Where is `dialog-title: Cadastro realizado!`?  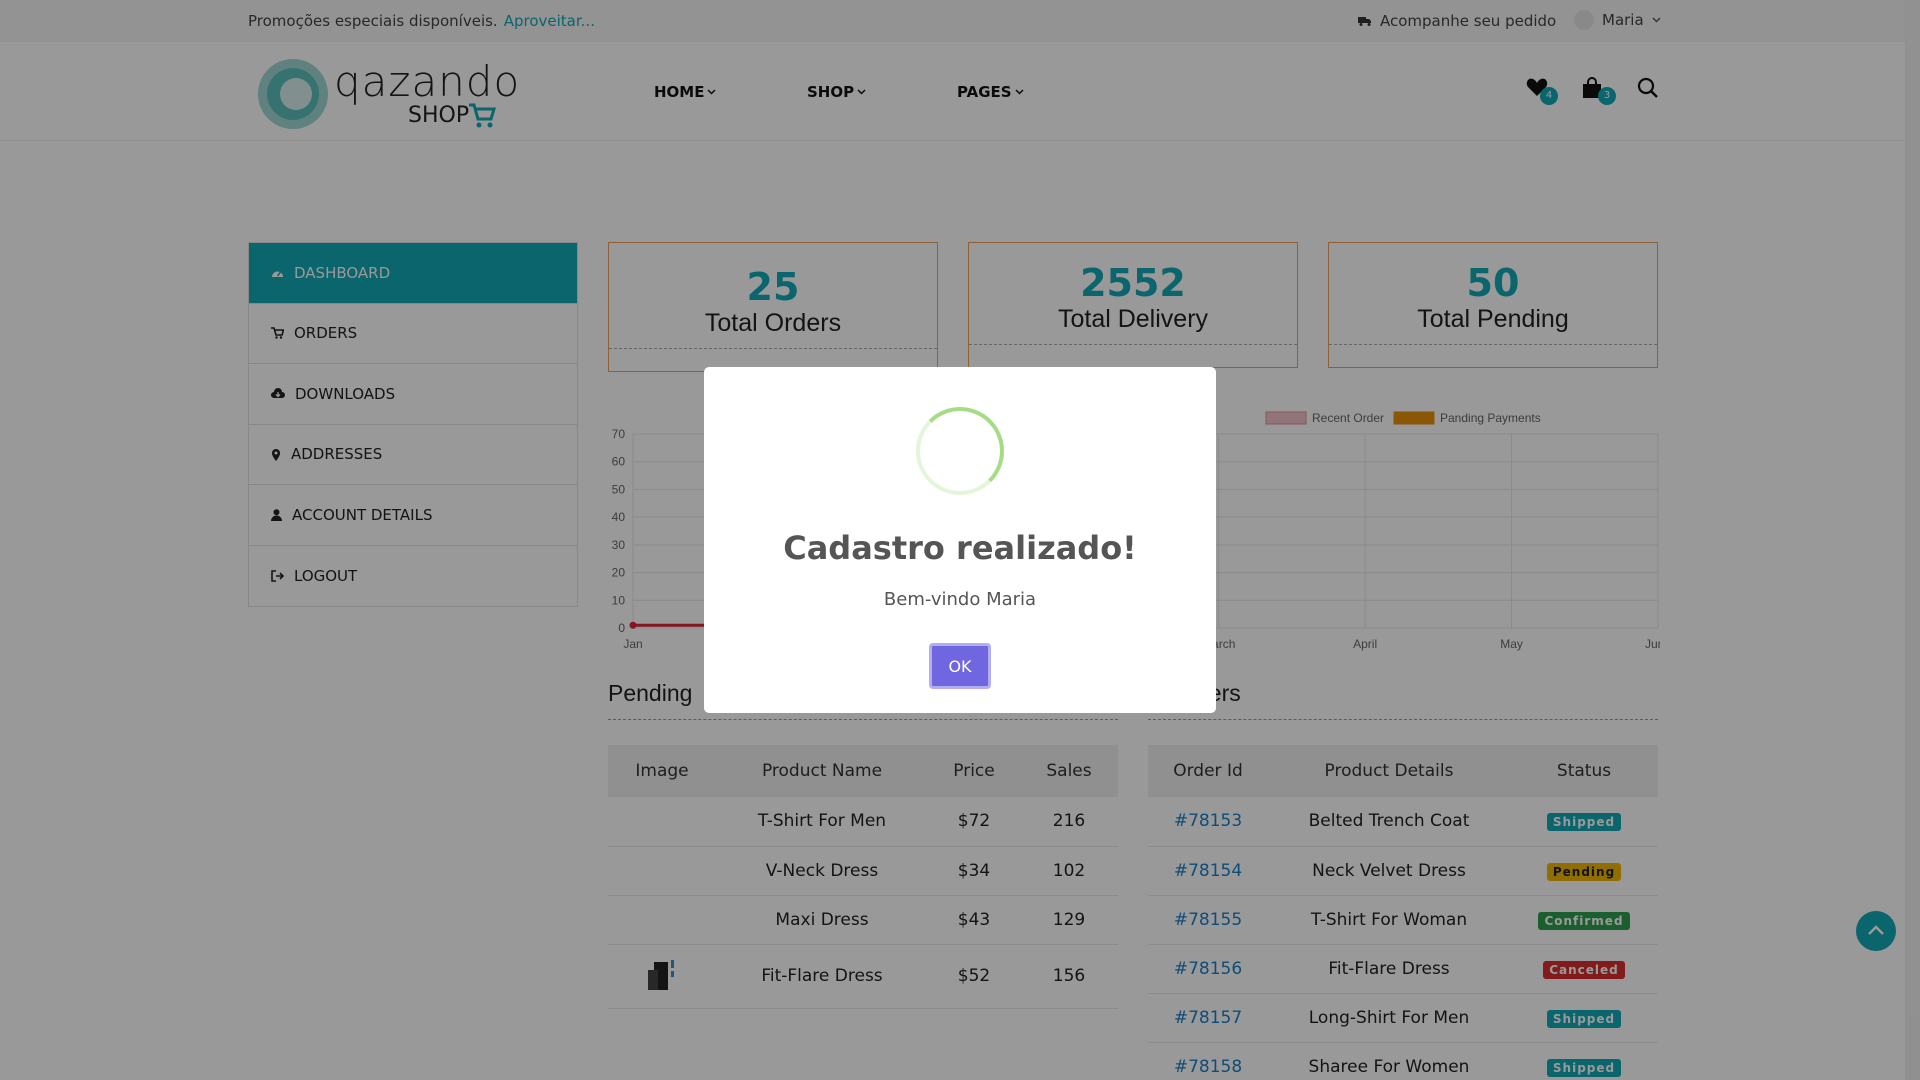 dialog-title: Cadastro realizado! is located at coordinates (960, 548).